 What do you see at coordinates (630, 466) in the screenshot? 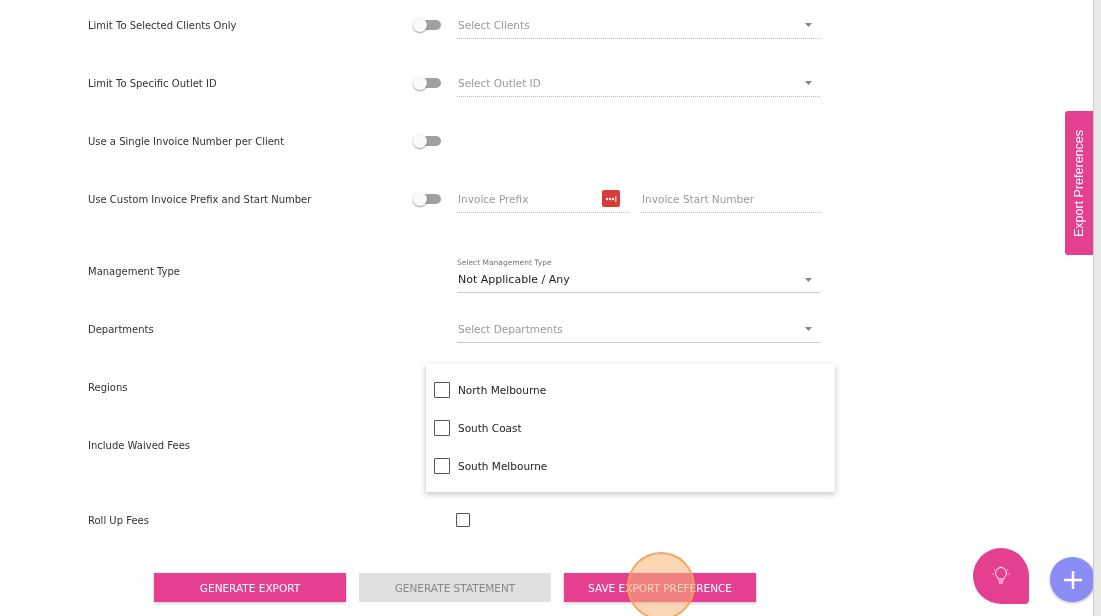
I see `dropdown-option: South Melbourne` at bounding box center [630, 466].